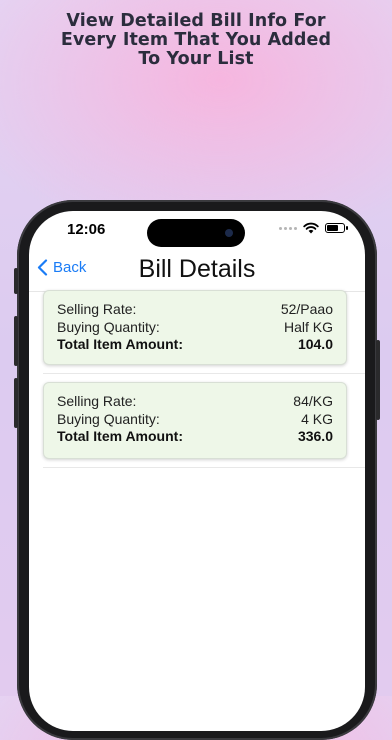 This screenshot has height=740, width=392. I want to click on selling-rate-value: 52/Paao, so click(306, 309).